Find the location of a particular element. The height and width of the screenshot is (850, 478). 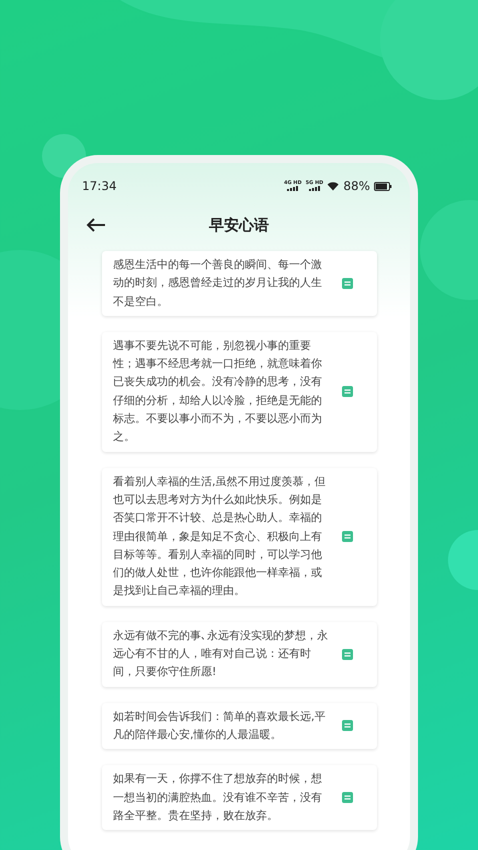

quote-text: 看着别人幸福的生活,虽然不用过度羡慕，但也可以去思考对方为什么如此快乐。例如是否笑口常开不计较、总是热心助人。幸福的理由很简单，象是知足不贪心、积极向上有目标等等。看别人幸福的同时，可以学习他们的做人处世，也许你能跟他一样幸福，或是找到让自己幸福的理由。 is located at coordinates (219, 537).